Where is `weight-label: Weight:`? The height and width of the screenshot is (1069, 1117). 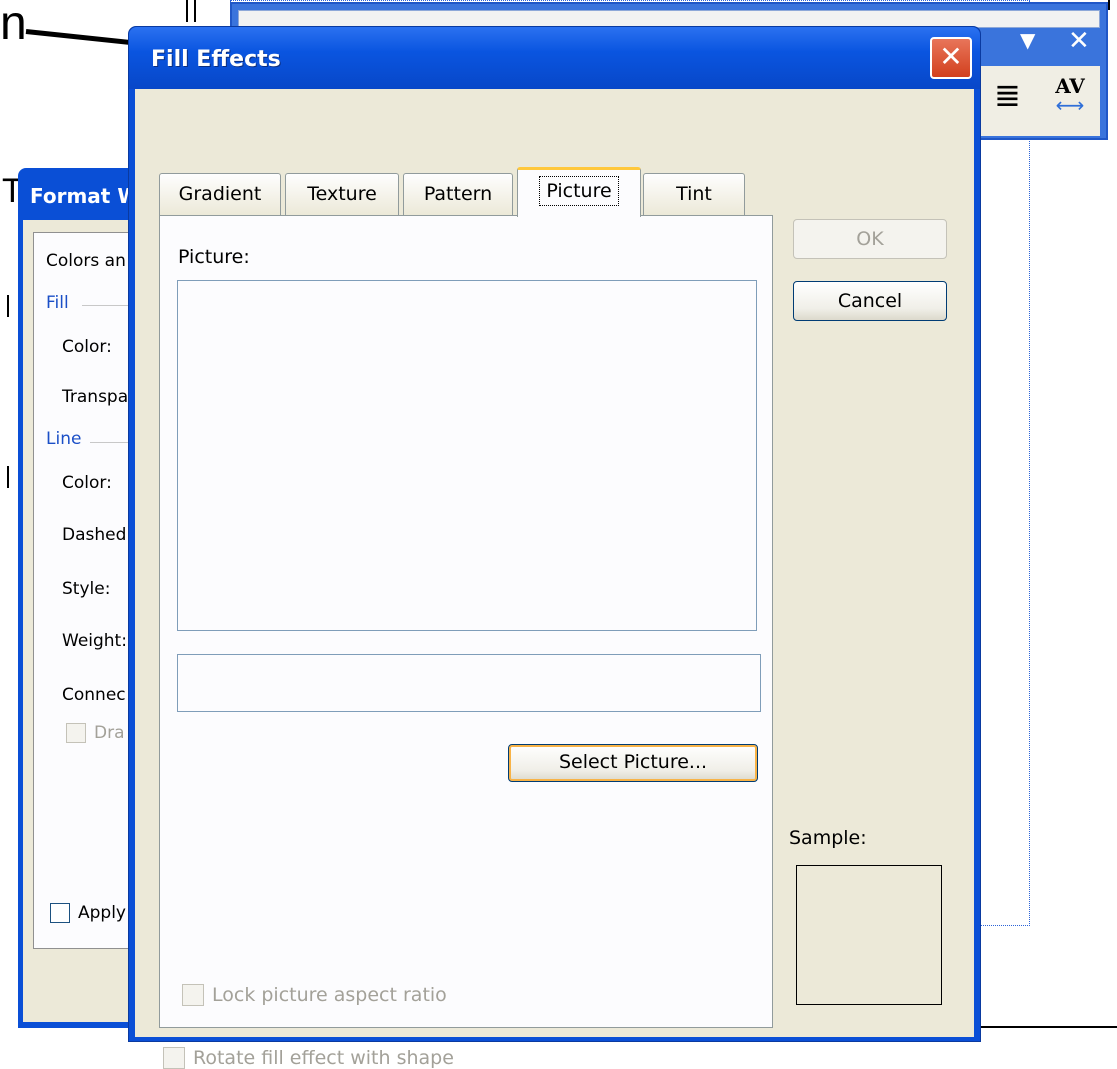 weight-label: Weight: is located at coordinates (94, 641).